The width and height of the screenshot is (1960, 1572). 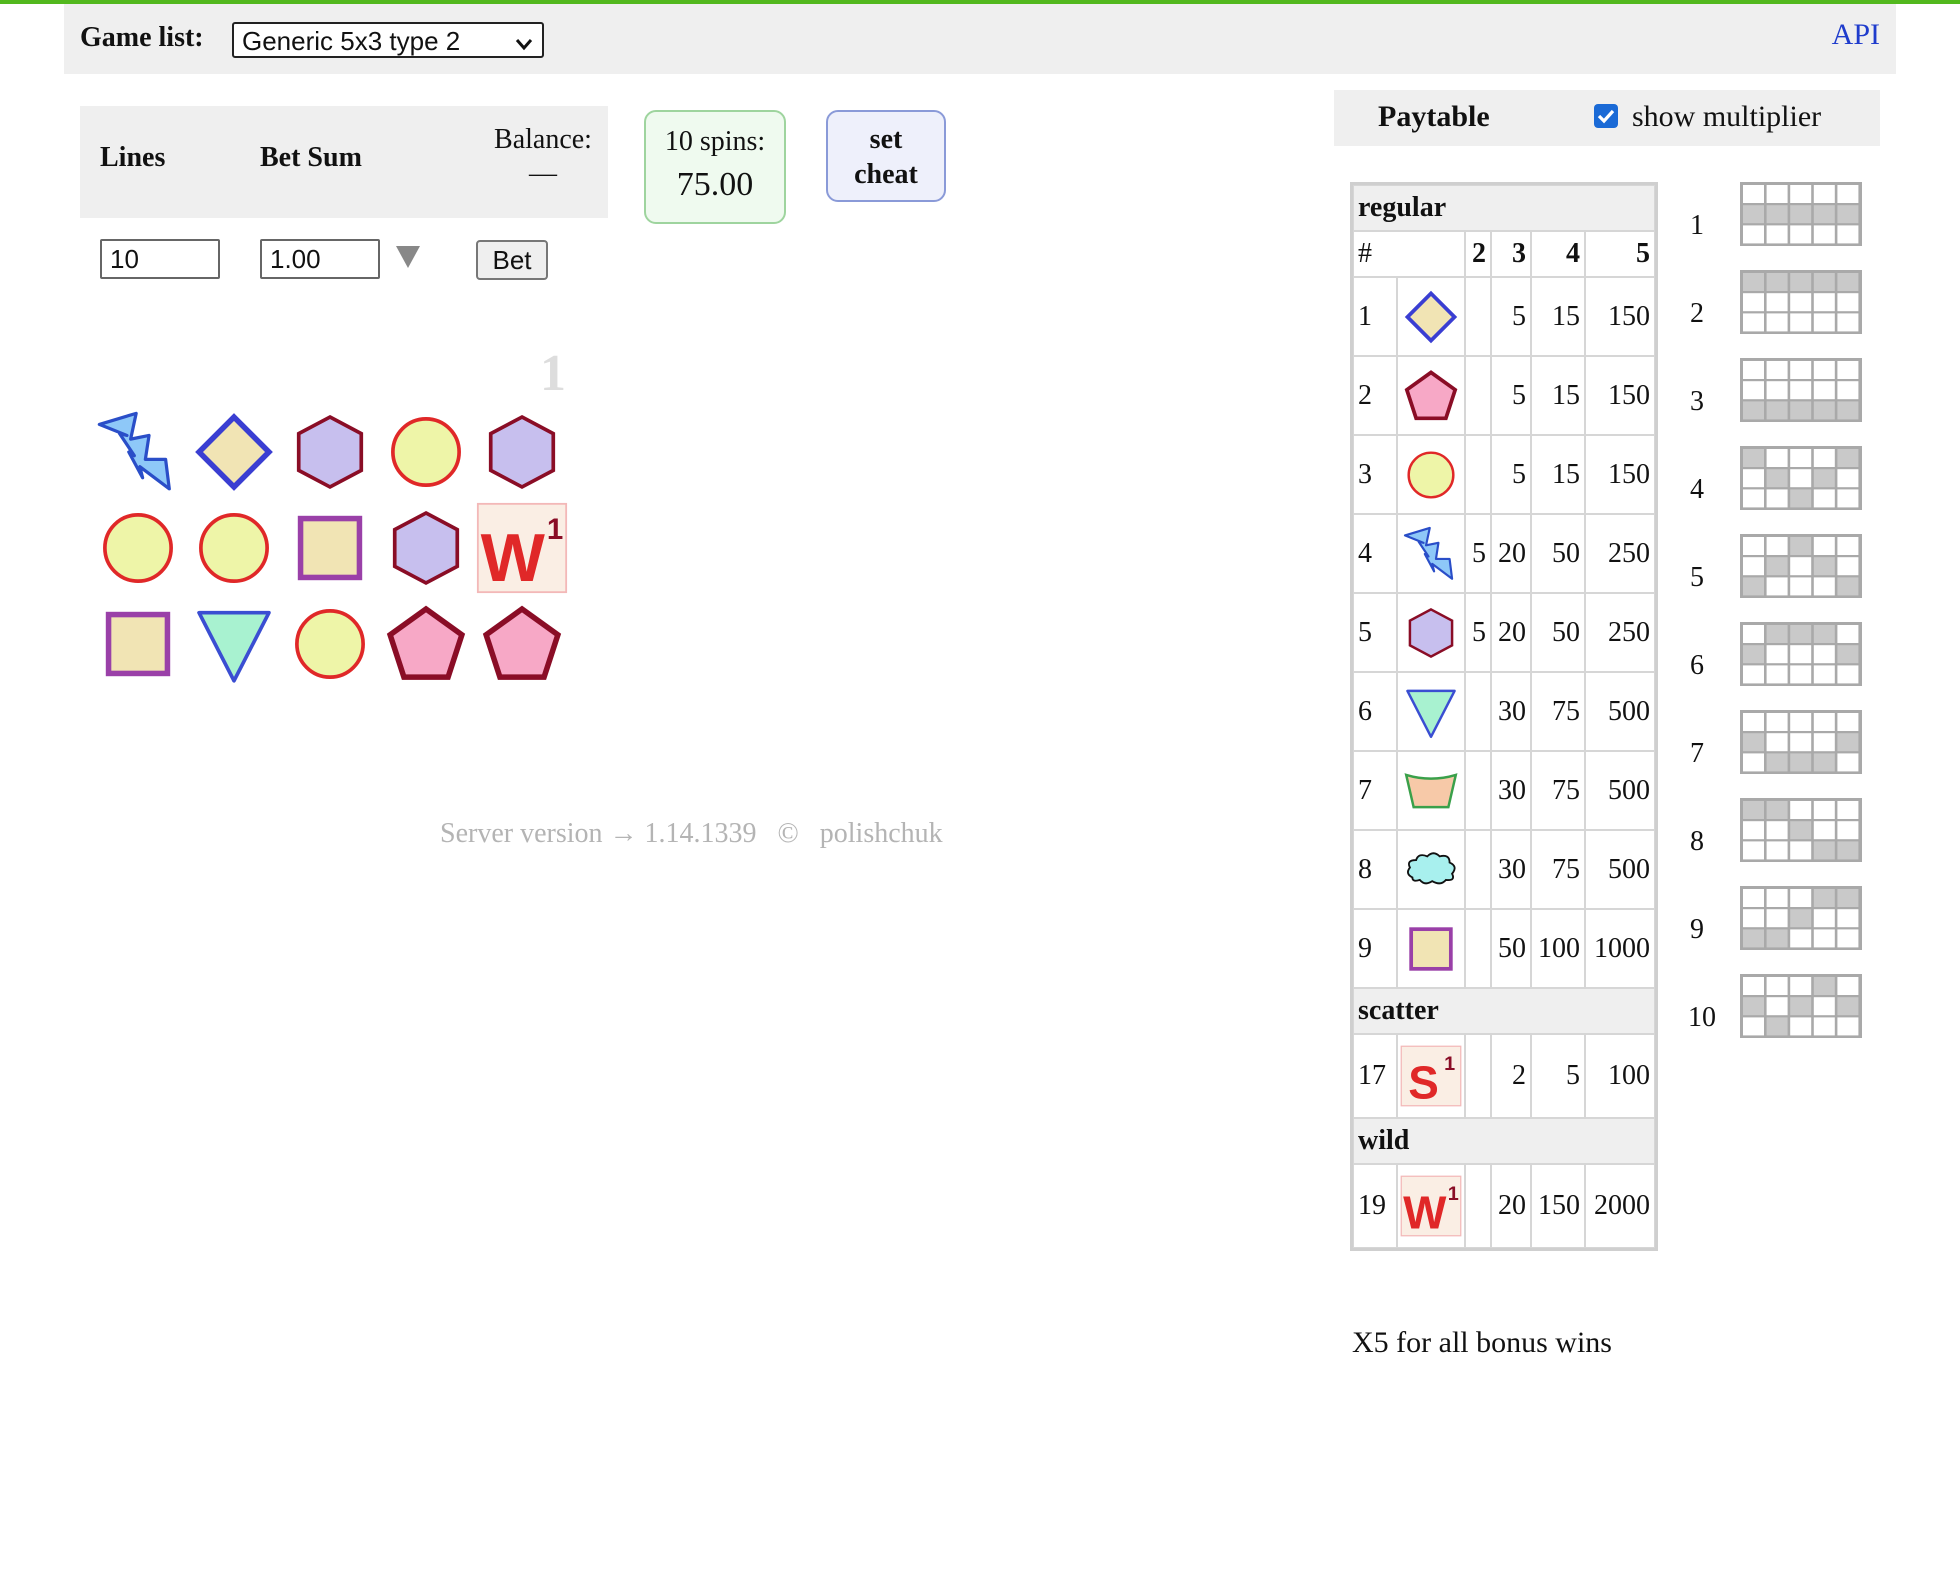 I want to click on symbol-id: 19, so click(x=1375, y=1206).